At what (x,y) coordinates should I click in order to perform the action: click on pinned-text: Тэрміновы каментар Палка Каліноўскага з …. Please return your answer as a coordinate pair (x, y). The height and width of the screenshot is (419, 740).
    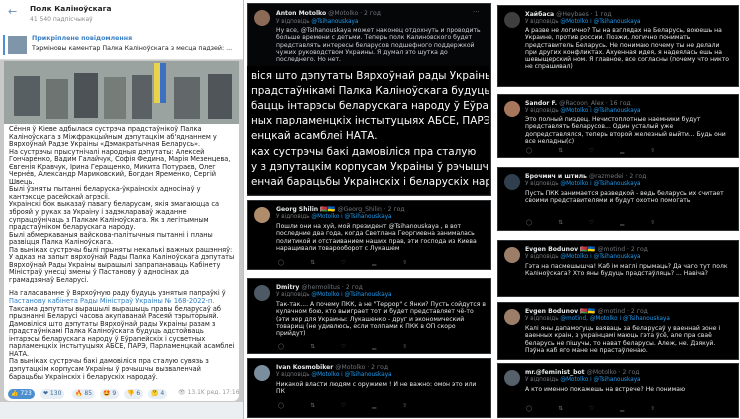
    Looking at the image, I should click on (132, 48).